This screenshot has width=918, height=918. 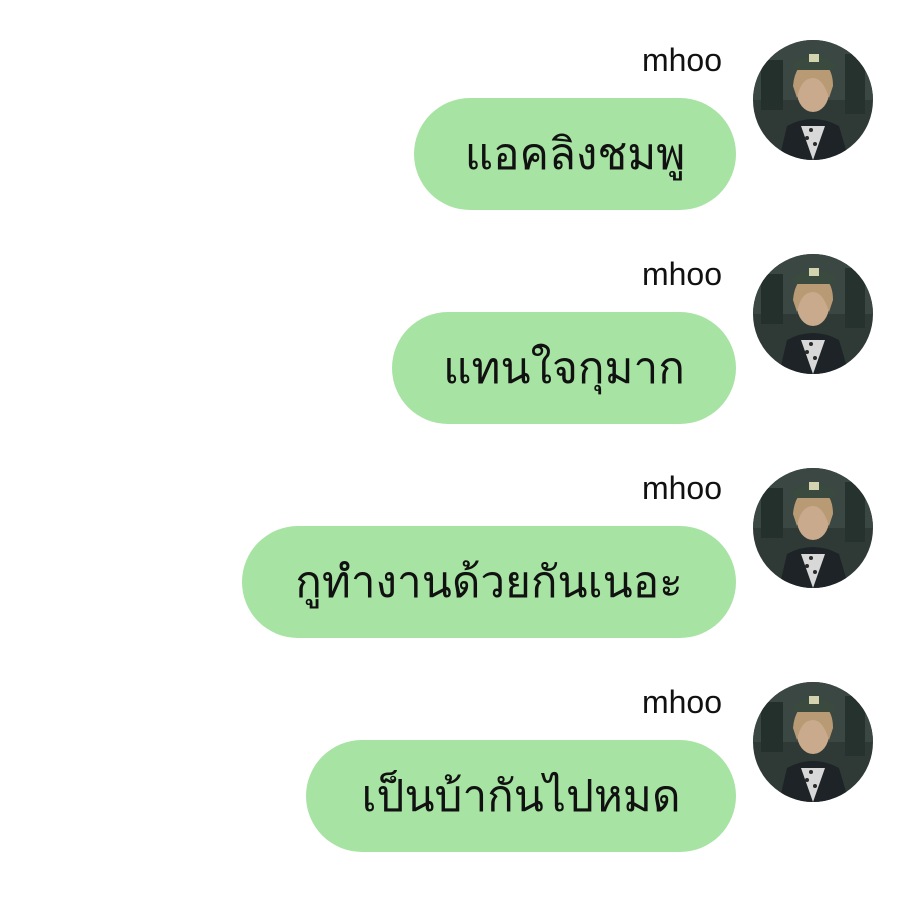 What do you see at coordinates (521, 796) in the screenshot?
I see `message-bubble: เป็นบ้ากันไปหมด` at bounding box center [521, 796].